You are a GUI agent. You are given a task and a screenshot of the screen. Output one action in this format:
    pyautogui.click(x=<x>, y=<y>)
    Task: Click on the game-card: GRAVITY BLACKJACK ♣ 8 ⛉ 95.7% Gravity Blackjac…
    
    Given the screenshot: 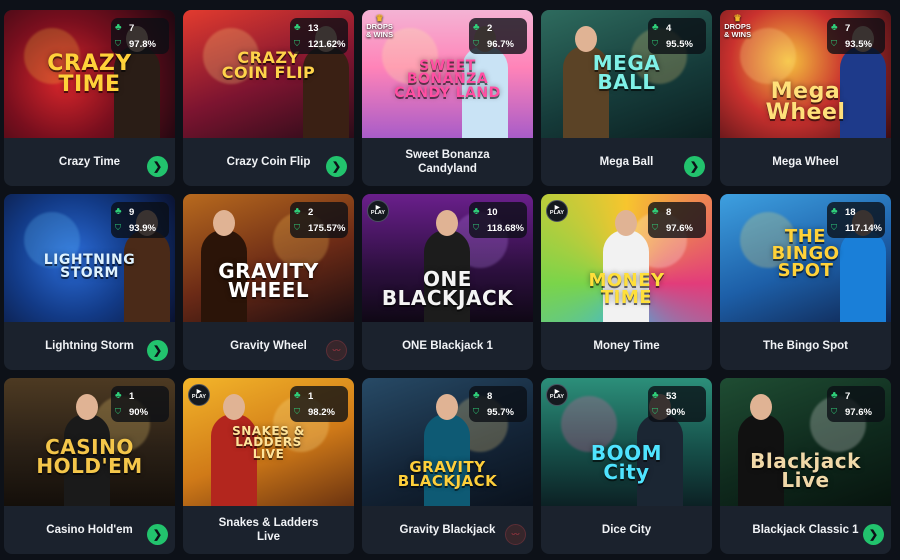 What is the action you would take?
    pyautogui.click(x=447, y=466)
    